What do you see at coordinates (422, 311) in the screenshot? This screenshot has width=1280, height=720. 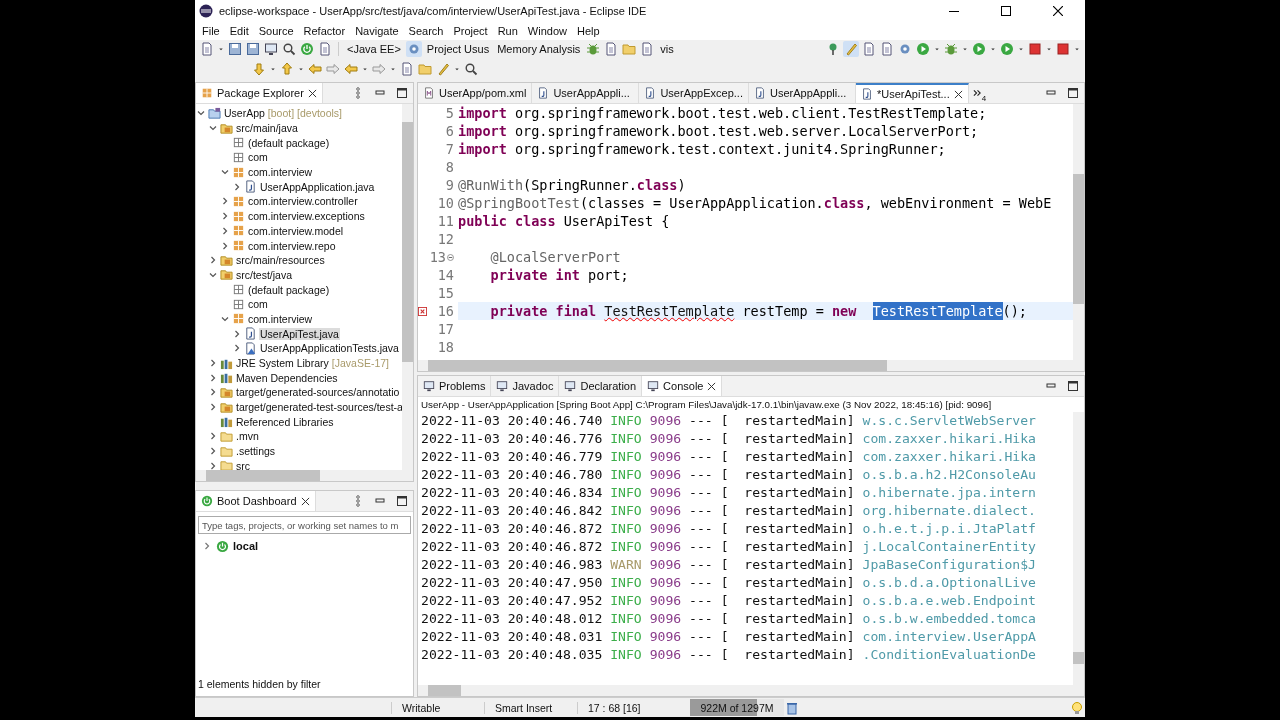 I see `error-marker-icon` at bounding box center [422, 311].